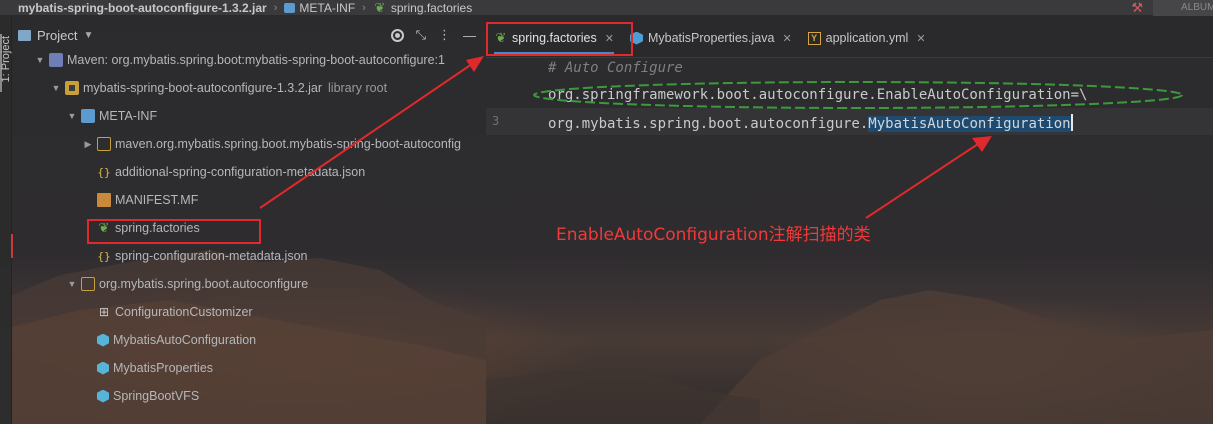  I want to click on project-panel-toolbar: ⤡ ⋮ —, so click(438, 35).